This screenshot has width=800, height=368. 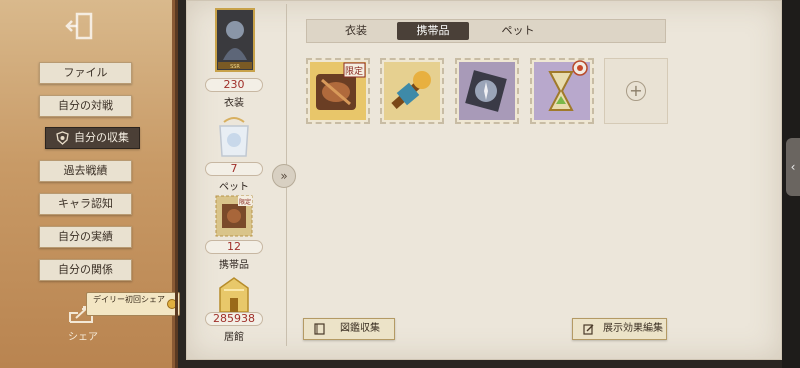 I want to click on lantern-accessory-image, so click(x=412, y=91).